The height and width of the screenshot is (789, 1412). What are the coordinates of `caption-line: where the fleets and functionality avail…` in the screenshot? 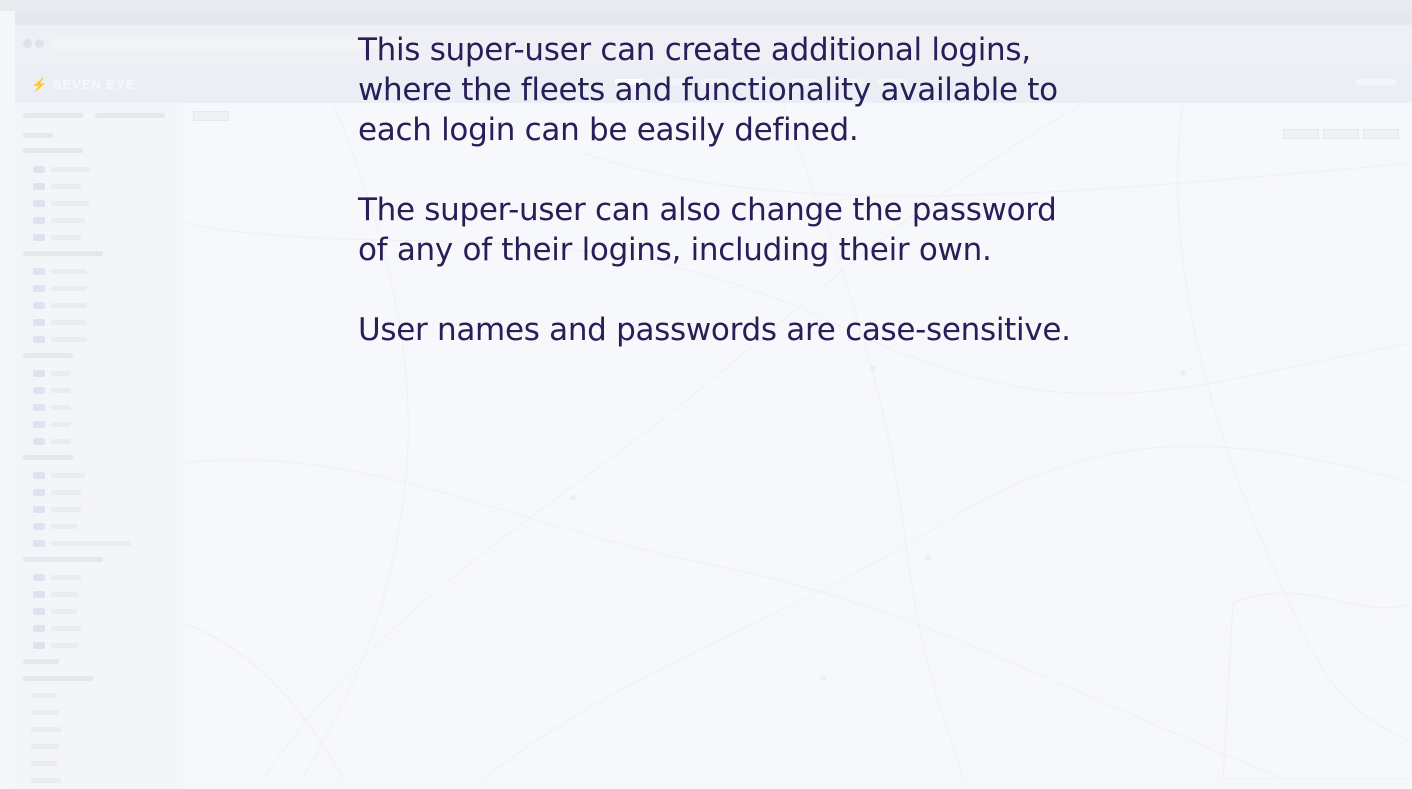 It's located at (708, 90).